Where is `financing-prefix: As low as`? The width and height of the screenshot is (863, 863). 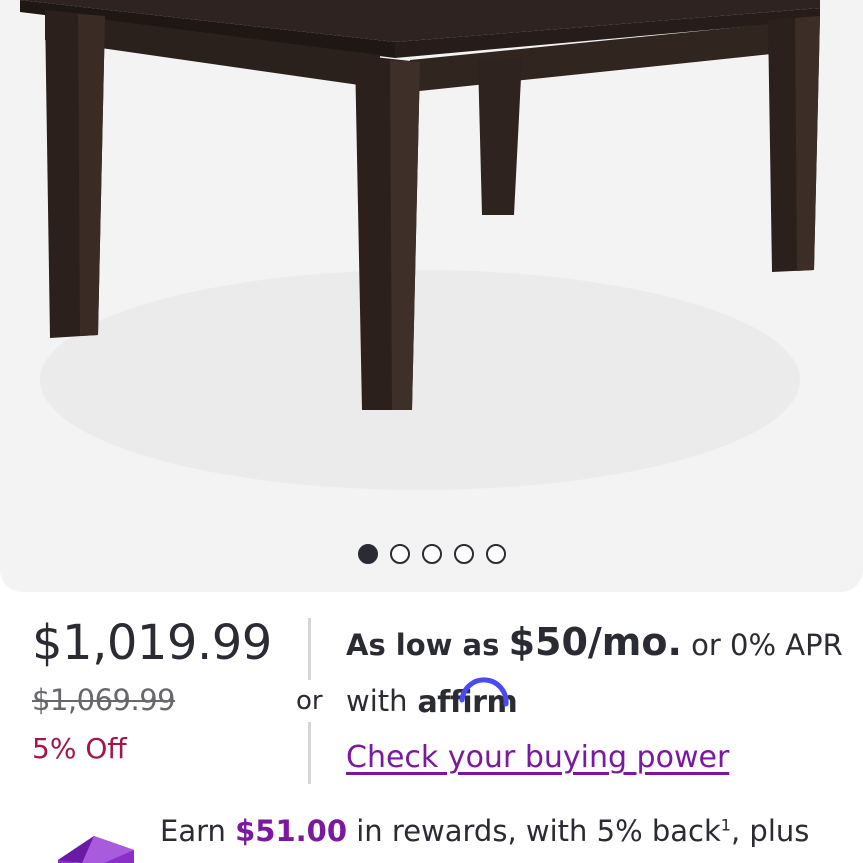 financing-prefix: As low as is located at coordinates (423, 645).